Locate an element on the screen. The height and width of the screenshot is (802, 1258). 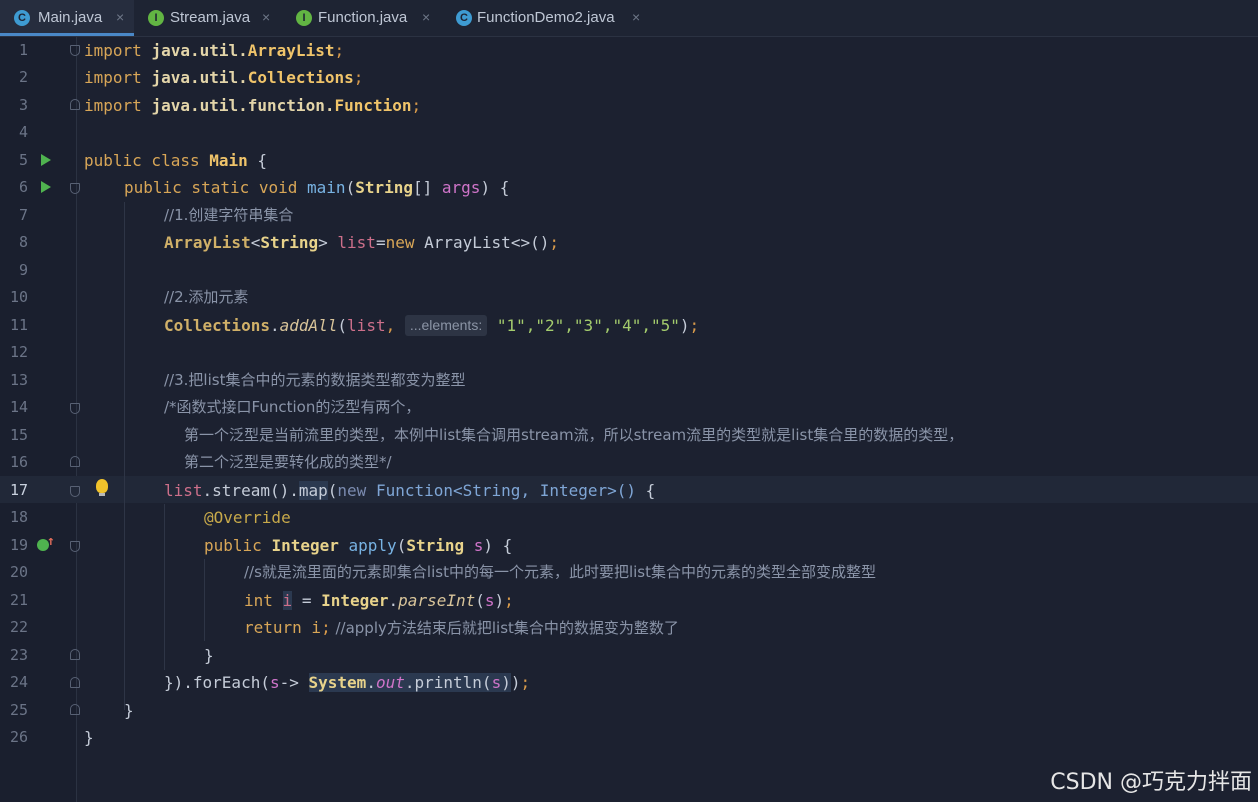
static-field: out is located at coordinates (390, 682).